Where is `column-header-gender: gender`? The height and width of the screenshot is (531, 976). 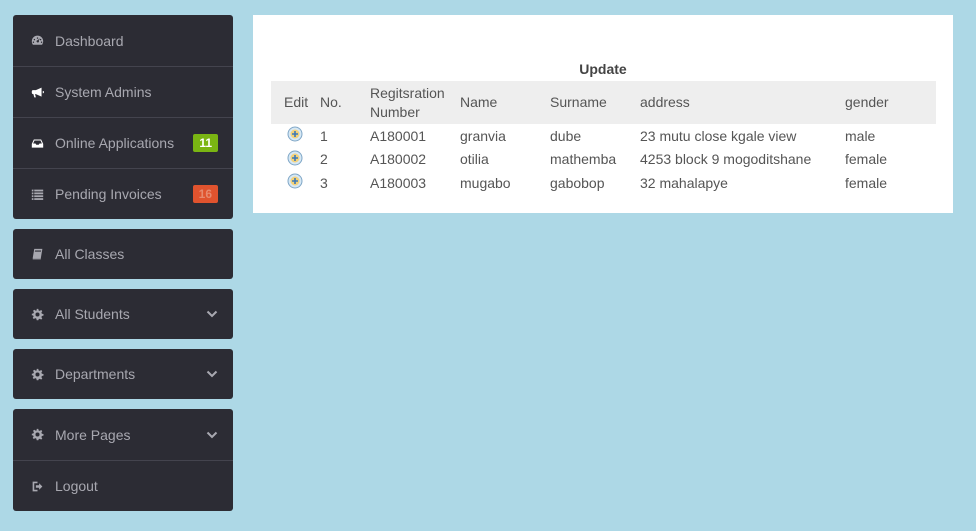 column-header-gender: gender is located at coordinates (867, 102).